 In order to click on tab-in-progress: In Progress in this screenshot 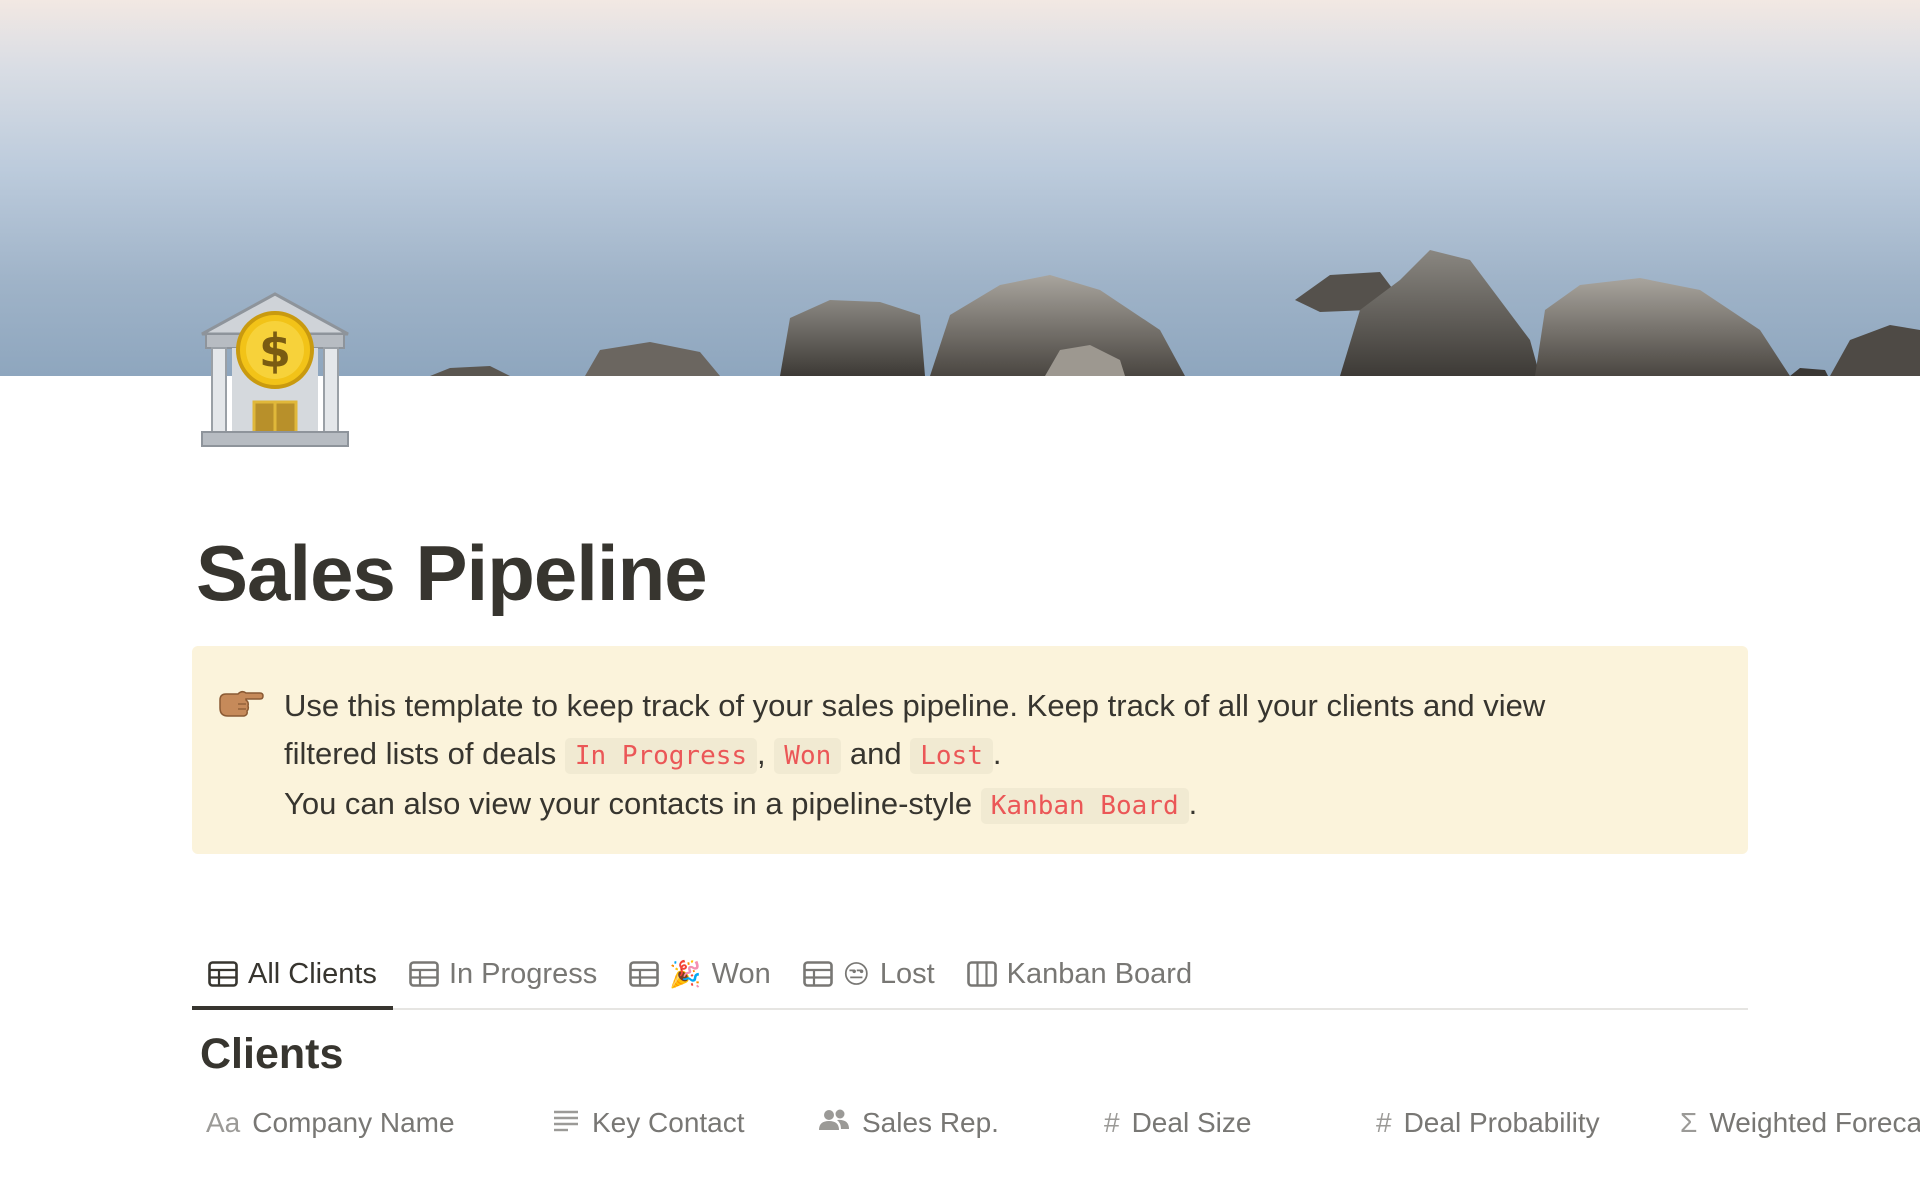, I will do `click(503, 974)`.